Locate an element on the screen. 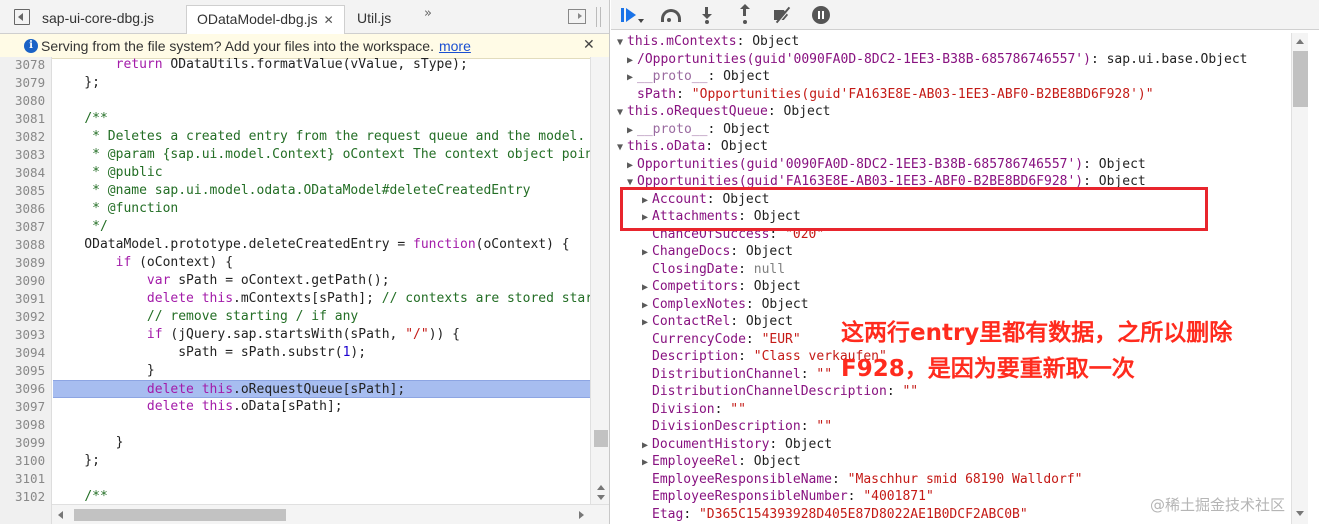 The height and width of the screenshot is (524, 1319). line-number: 3100 is located at coordinates (26, 461).